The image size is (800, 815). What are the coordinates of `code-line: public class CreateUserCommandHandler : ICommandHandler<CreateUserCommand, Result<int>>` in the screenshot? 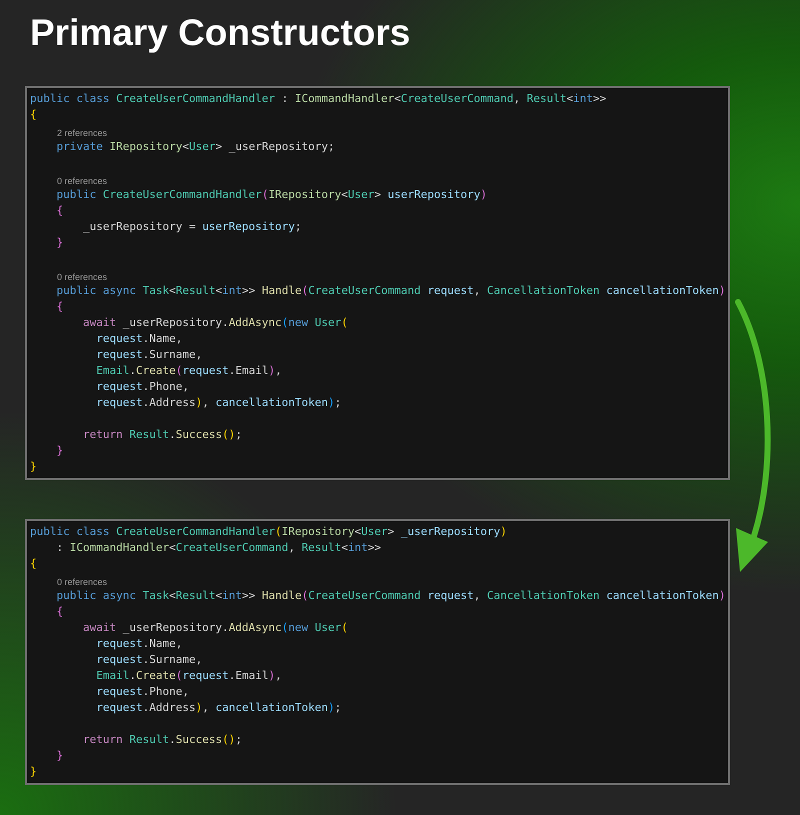 It's located at (318, 99).